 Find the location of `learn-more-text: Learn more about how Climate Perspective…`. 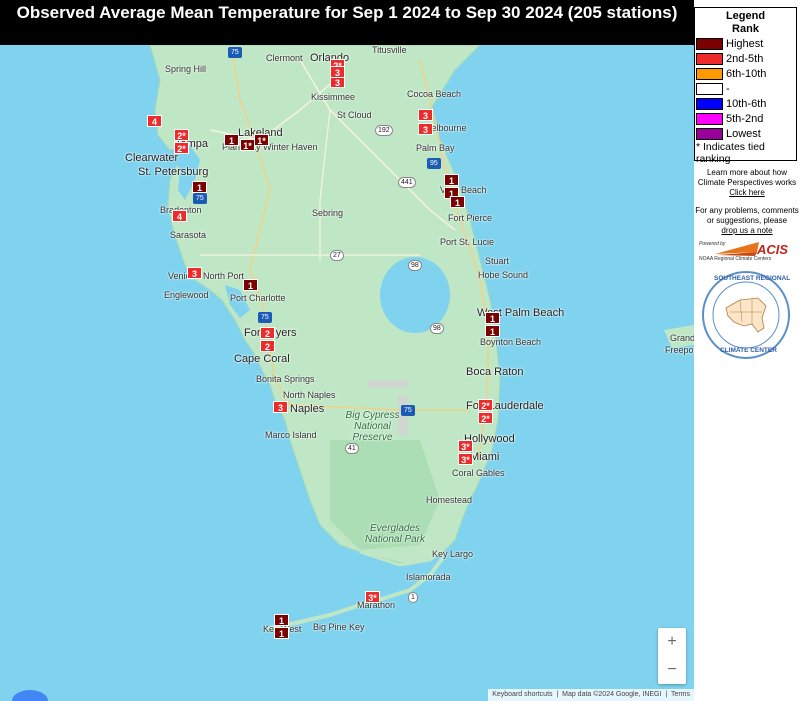

learn-more-text: Learn more about how Climate Perspective… is located at coordinates (747, 177).